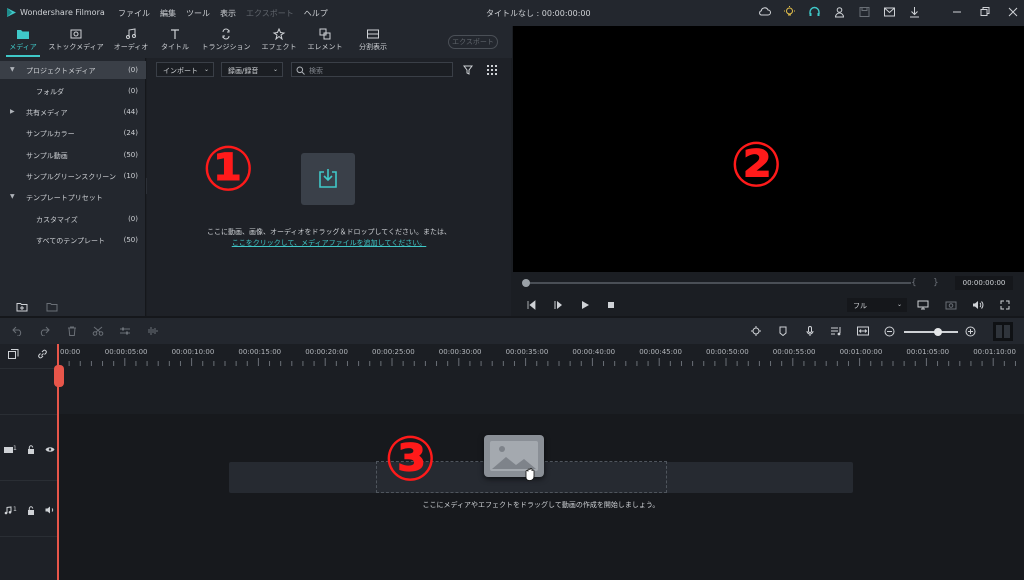 The height and width of the screenshot is (580, 1024). I want to click on sidebar-item-all-templates: すべてのテンプレート (50), so click(73, 240).